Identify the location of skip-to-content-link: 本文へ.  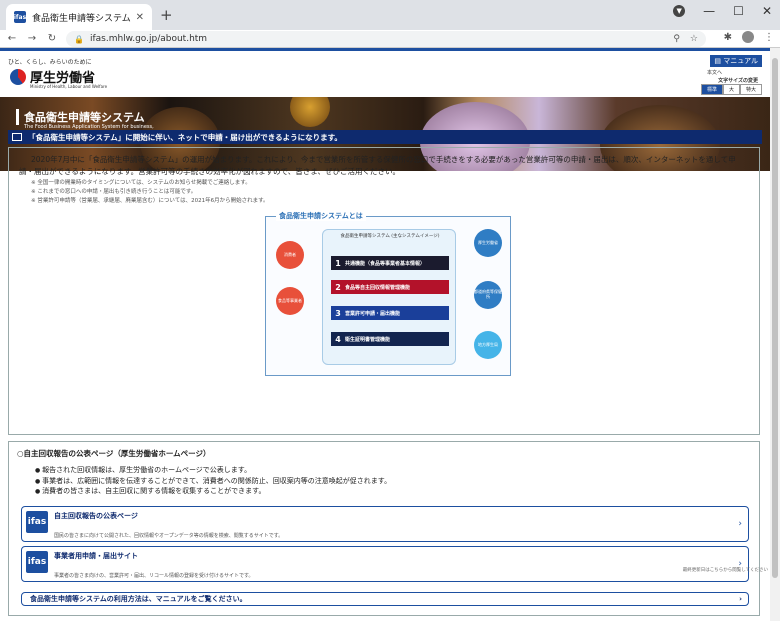
(714, 72).